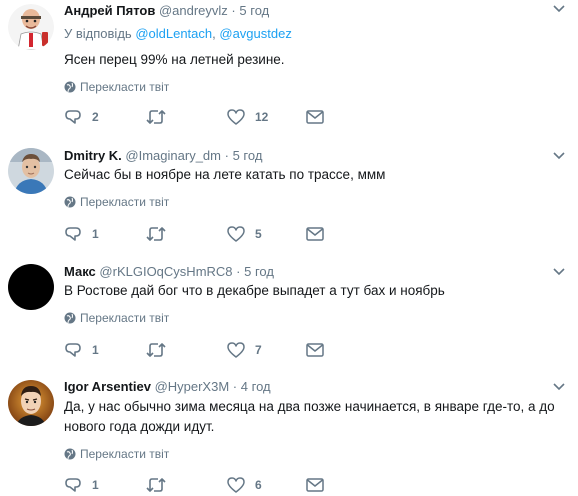  What do you see at coordinates (247, 117) in the screenshot?
I see `like-button: 12` at bounding box center [247, 117].